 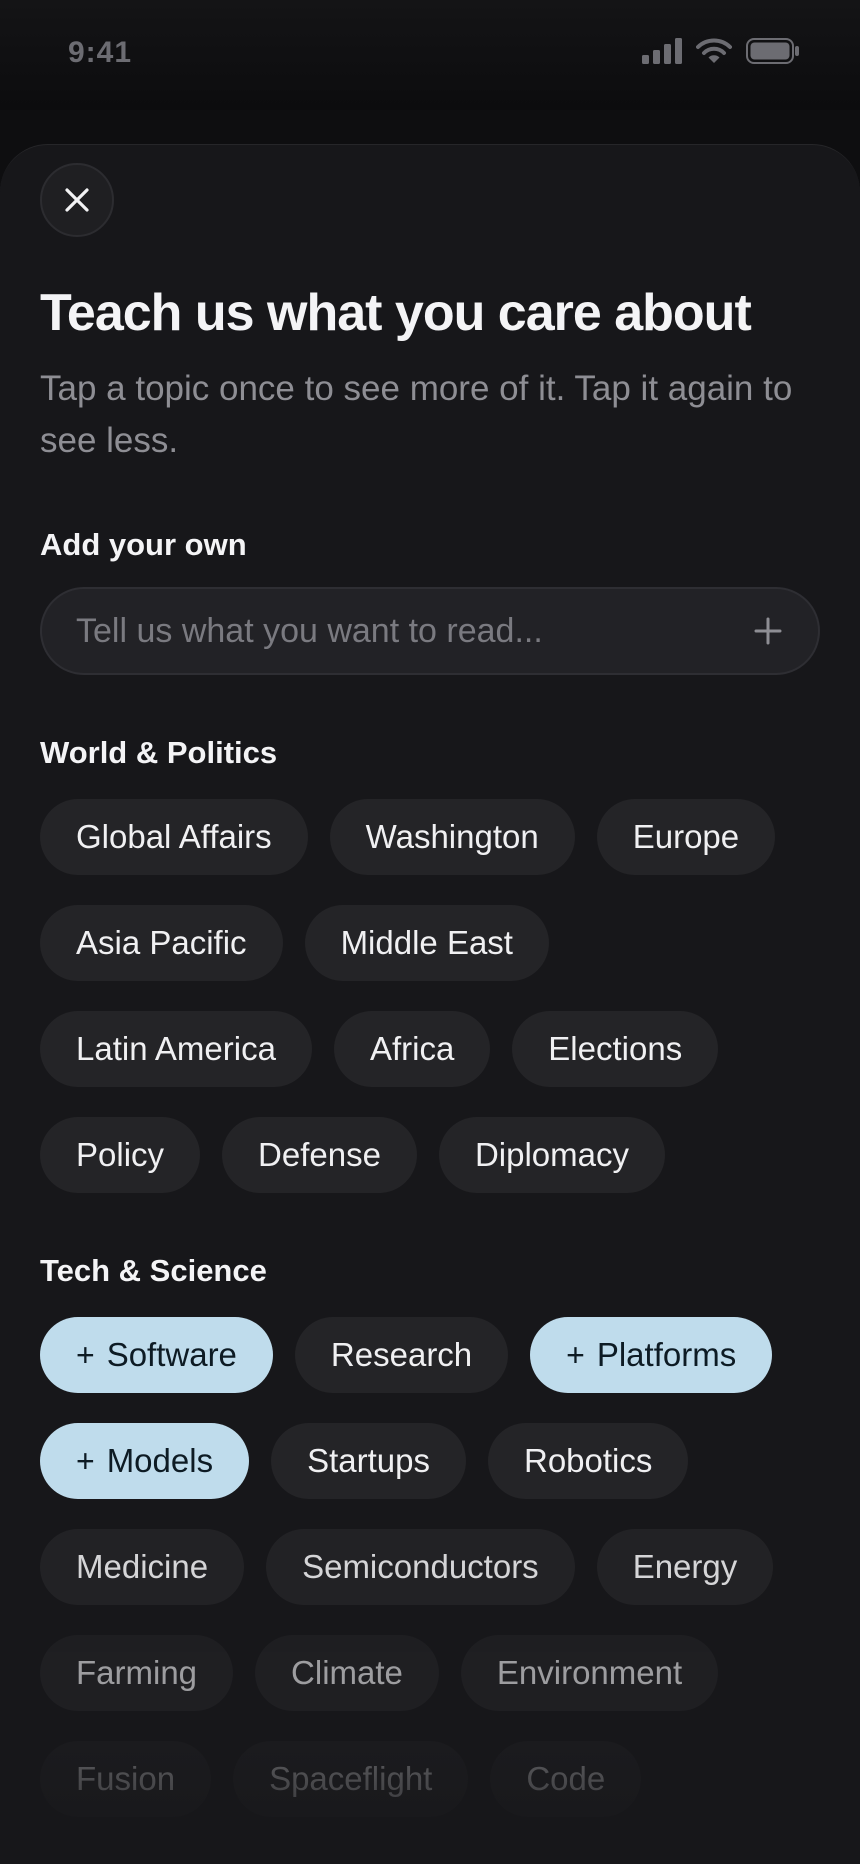 I want to click on topic-chip-selected: + Models, so click(x=145, y=1461).